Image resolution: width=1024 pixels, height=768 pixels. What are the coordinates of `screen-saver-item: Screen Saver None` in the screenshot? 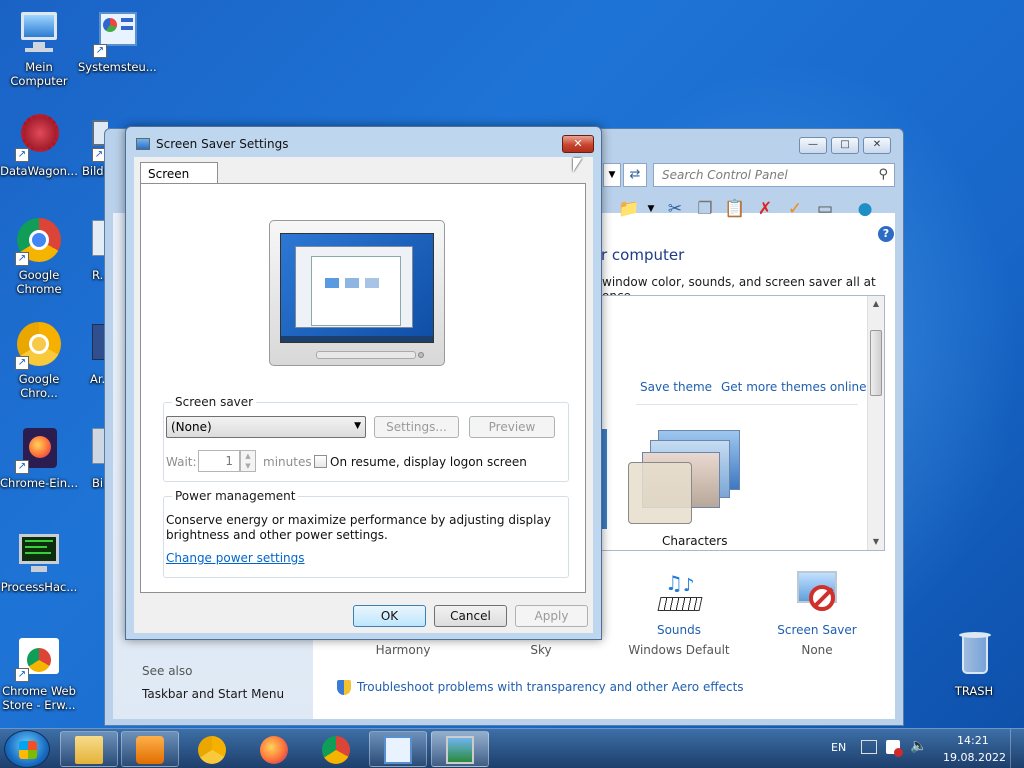 It's located at (817, 613).